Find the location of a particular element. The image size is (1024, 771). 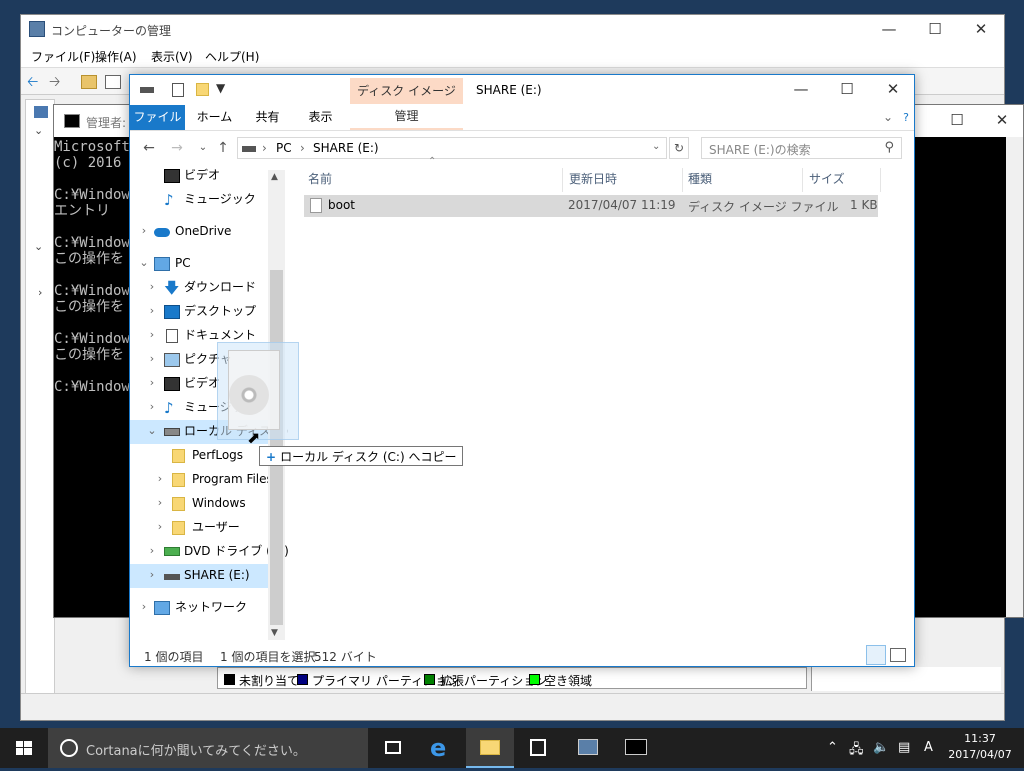

column-header-size: サイズ is located at coordinates (827, 179).